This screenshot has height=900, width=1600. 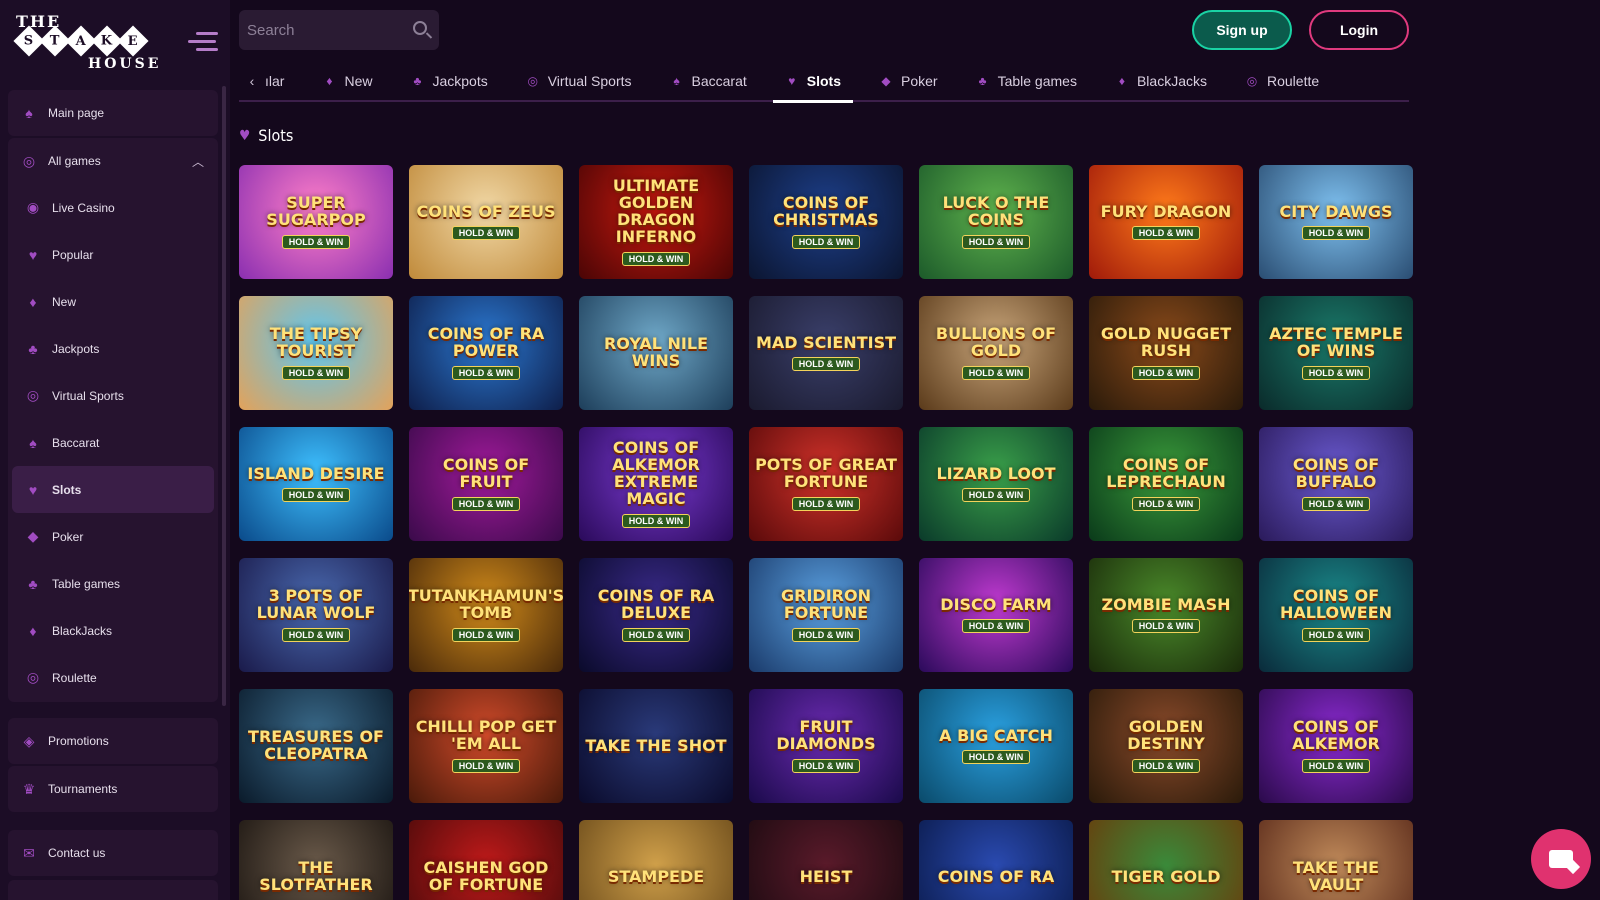 What do you see at coordinates (449, 81) in the screenshot?
I see `tab-jackpots: ♣ Jackpots` at bounding box center [449, 81].